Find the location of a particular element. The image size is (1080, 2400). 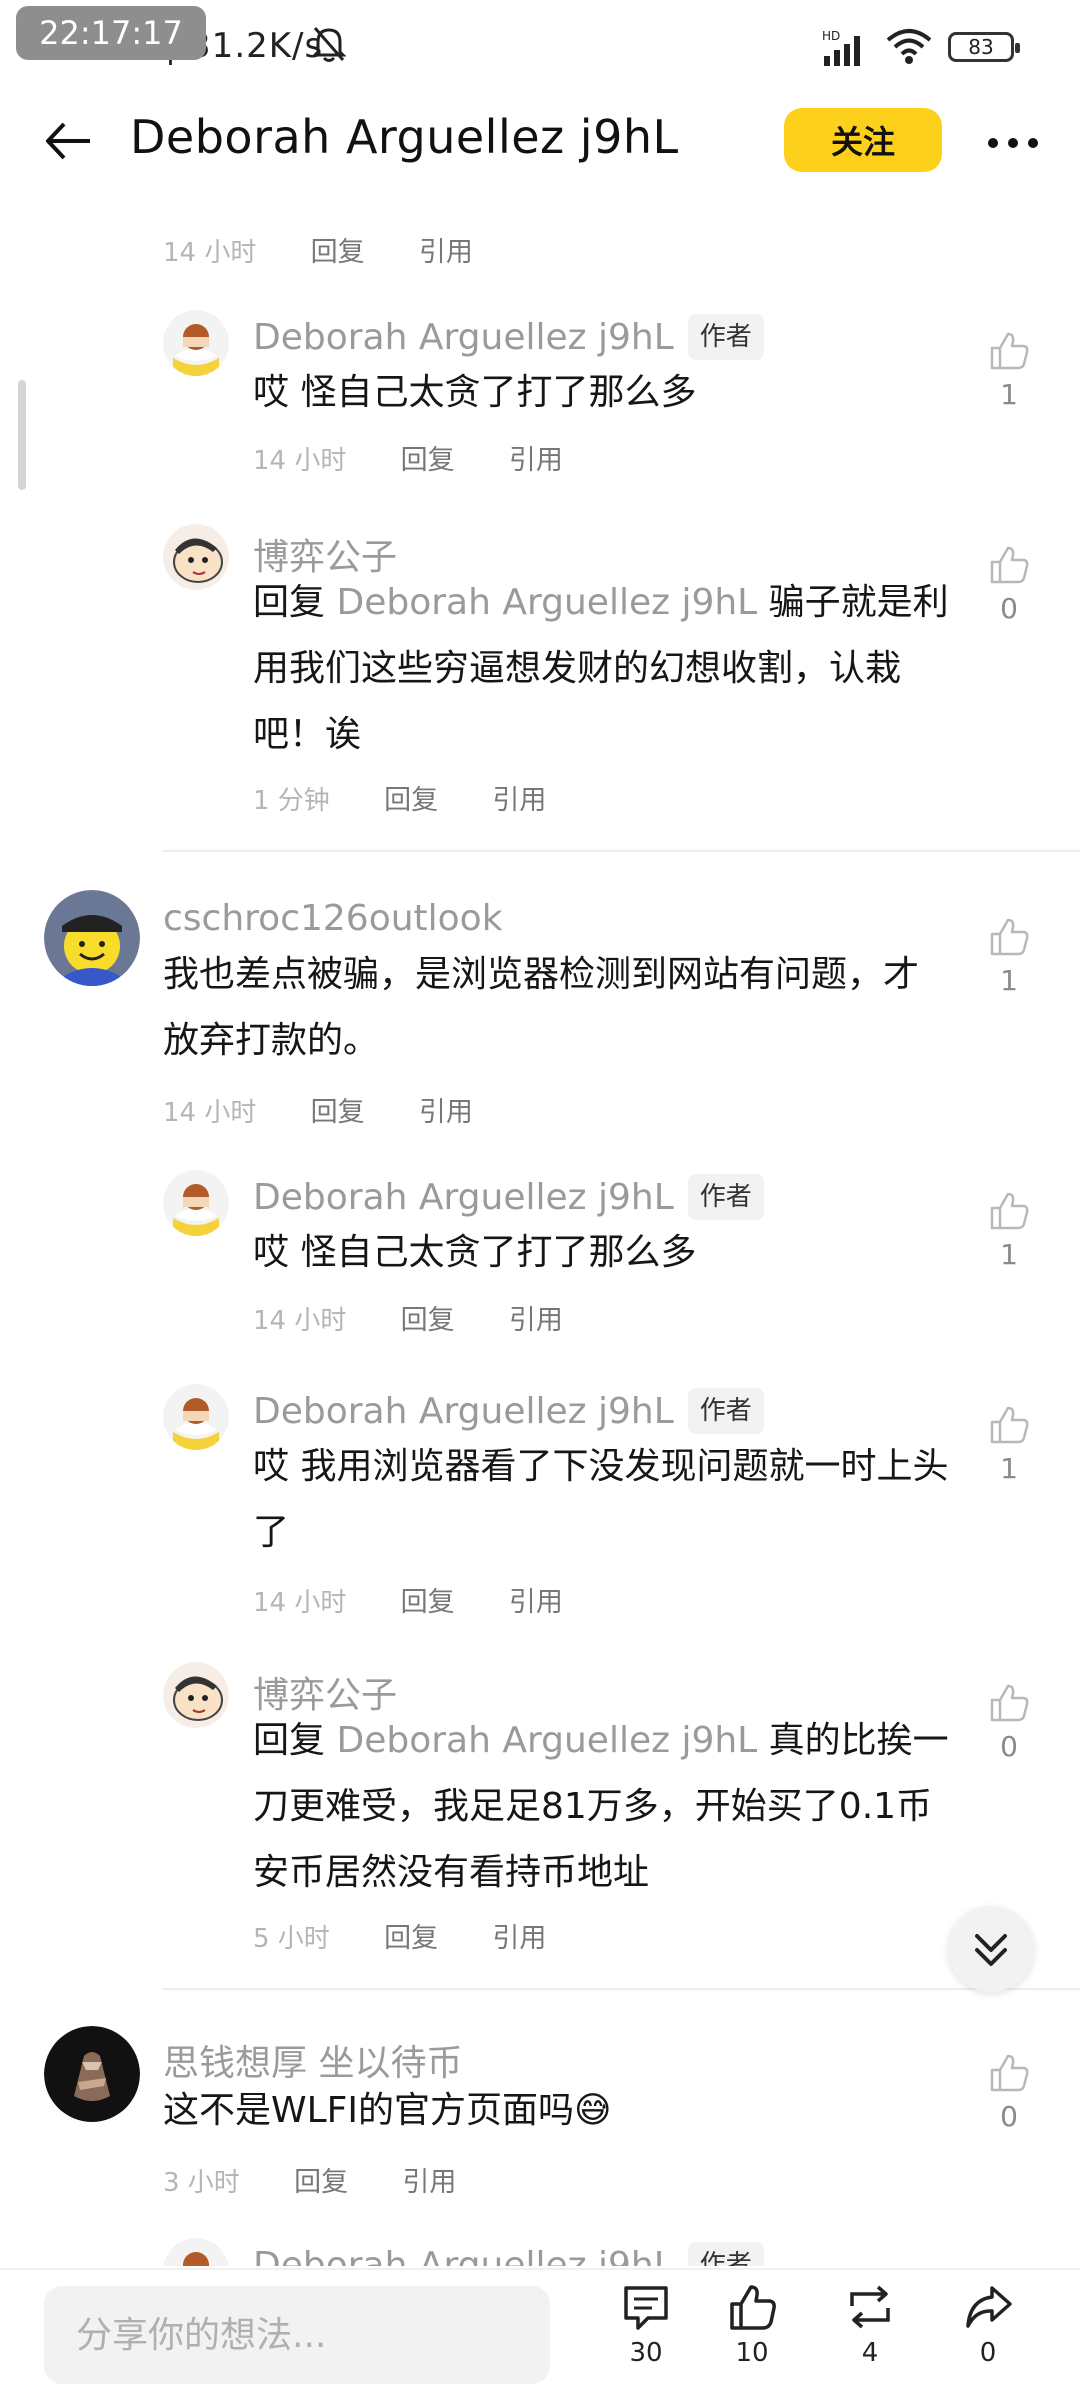

repost-action: 4 is located at coordinates (870, 2325).